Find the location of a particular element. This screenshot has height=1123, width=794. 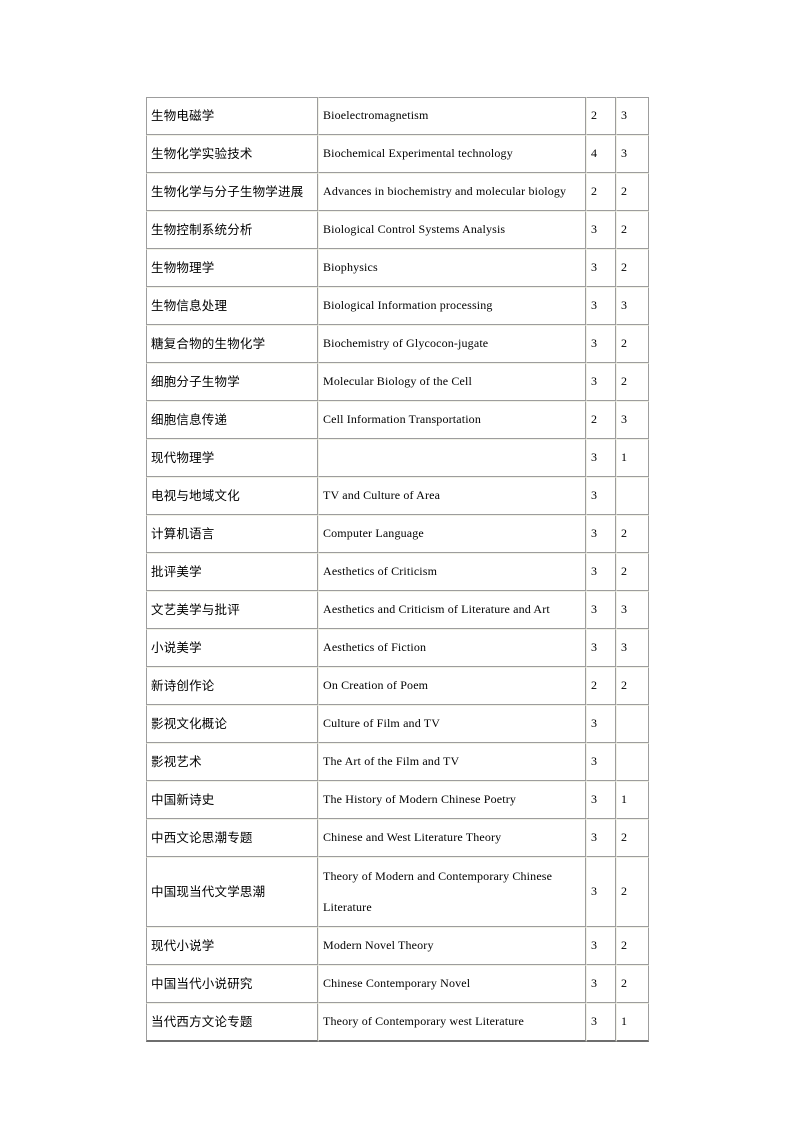

table-row: 生物物理学 Biophysics 3 2 is located at coordinates (397, 268).